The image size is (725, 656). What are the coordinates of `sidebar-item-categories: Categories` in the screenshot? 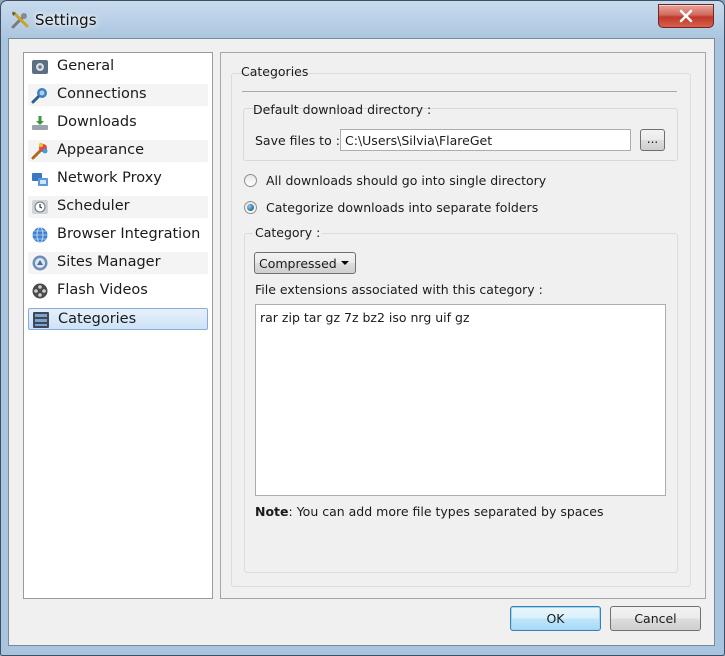 It's located at (118, 319).